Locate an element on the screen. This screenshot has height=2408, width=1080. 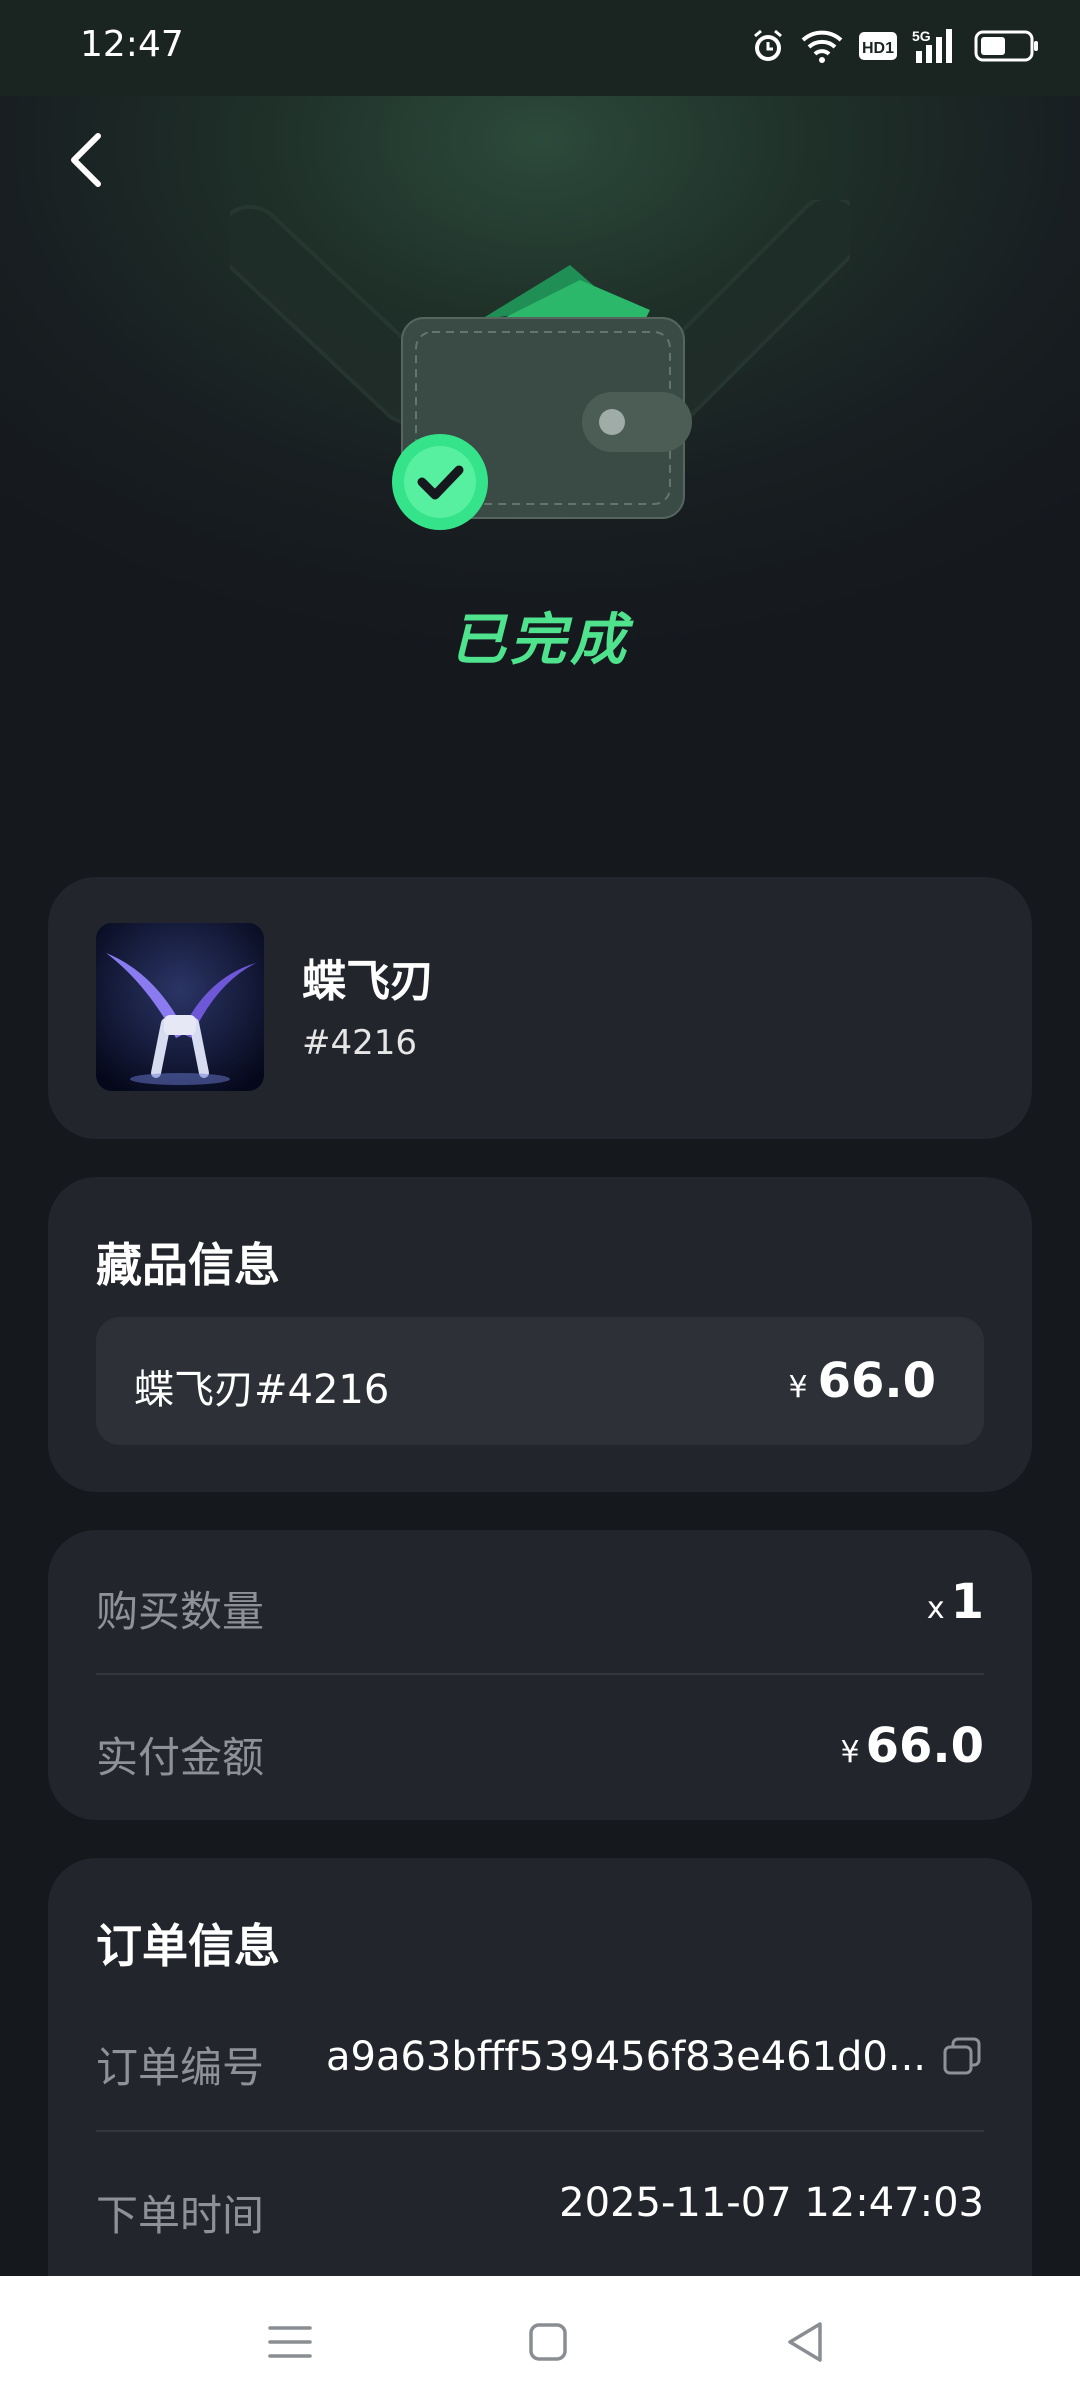
order-time-value: 2025-11-07 12:47:03 is located at coordinates (771, 2203).